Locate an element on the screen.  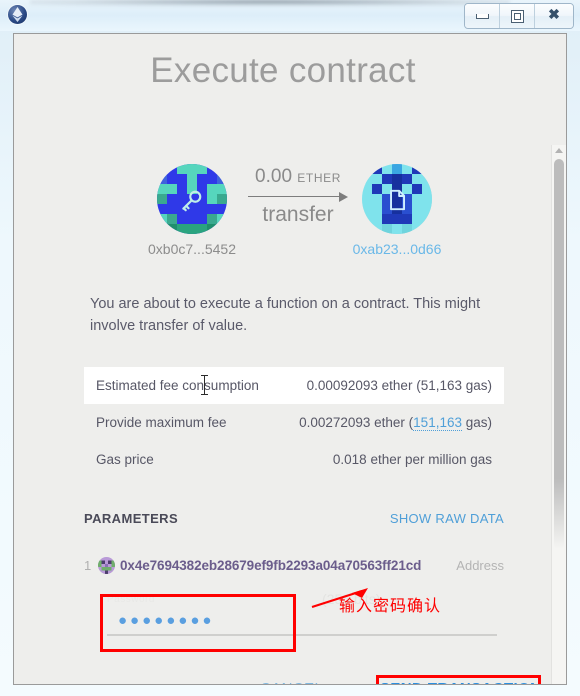
close-icon: ✖ is located at coordinates (554, 15).